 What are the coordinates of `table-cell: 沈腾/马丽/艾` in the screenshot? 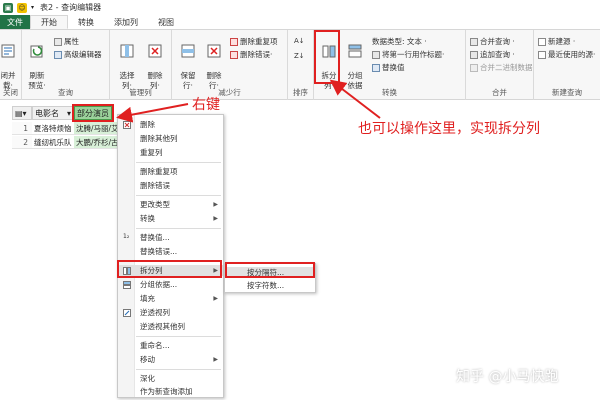 It's located at (96, 128).